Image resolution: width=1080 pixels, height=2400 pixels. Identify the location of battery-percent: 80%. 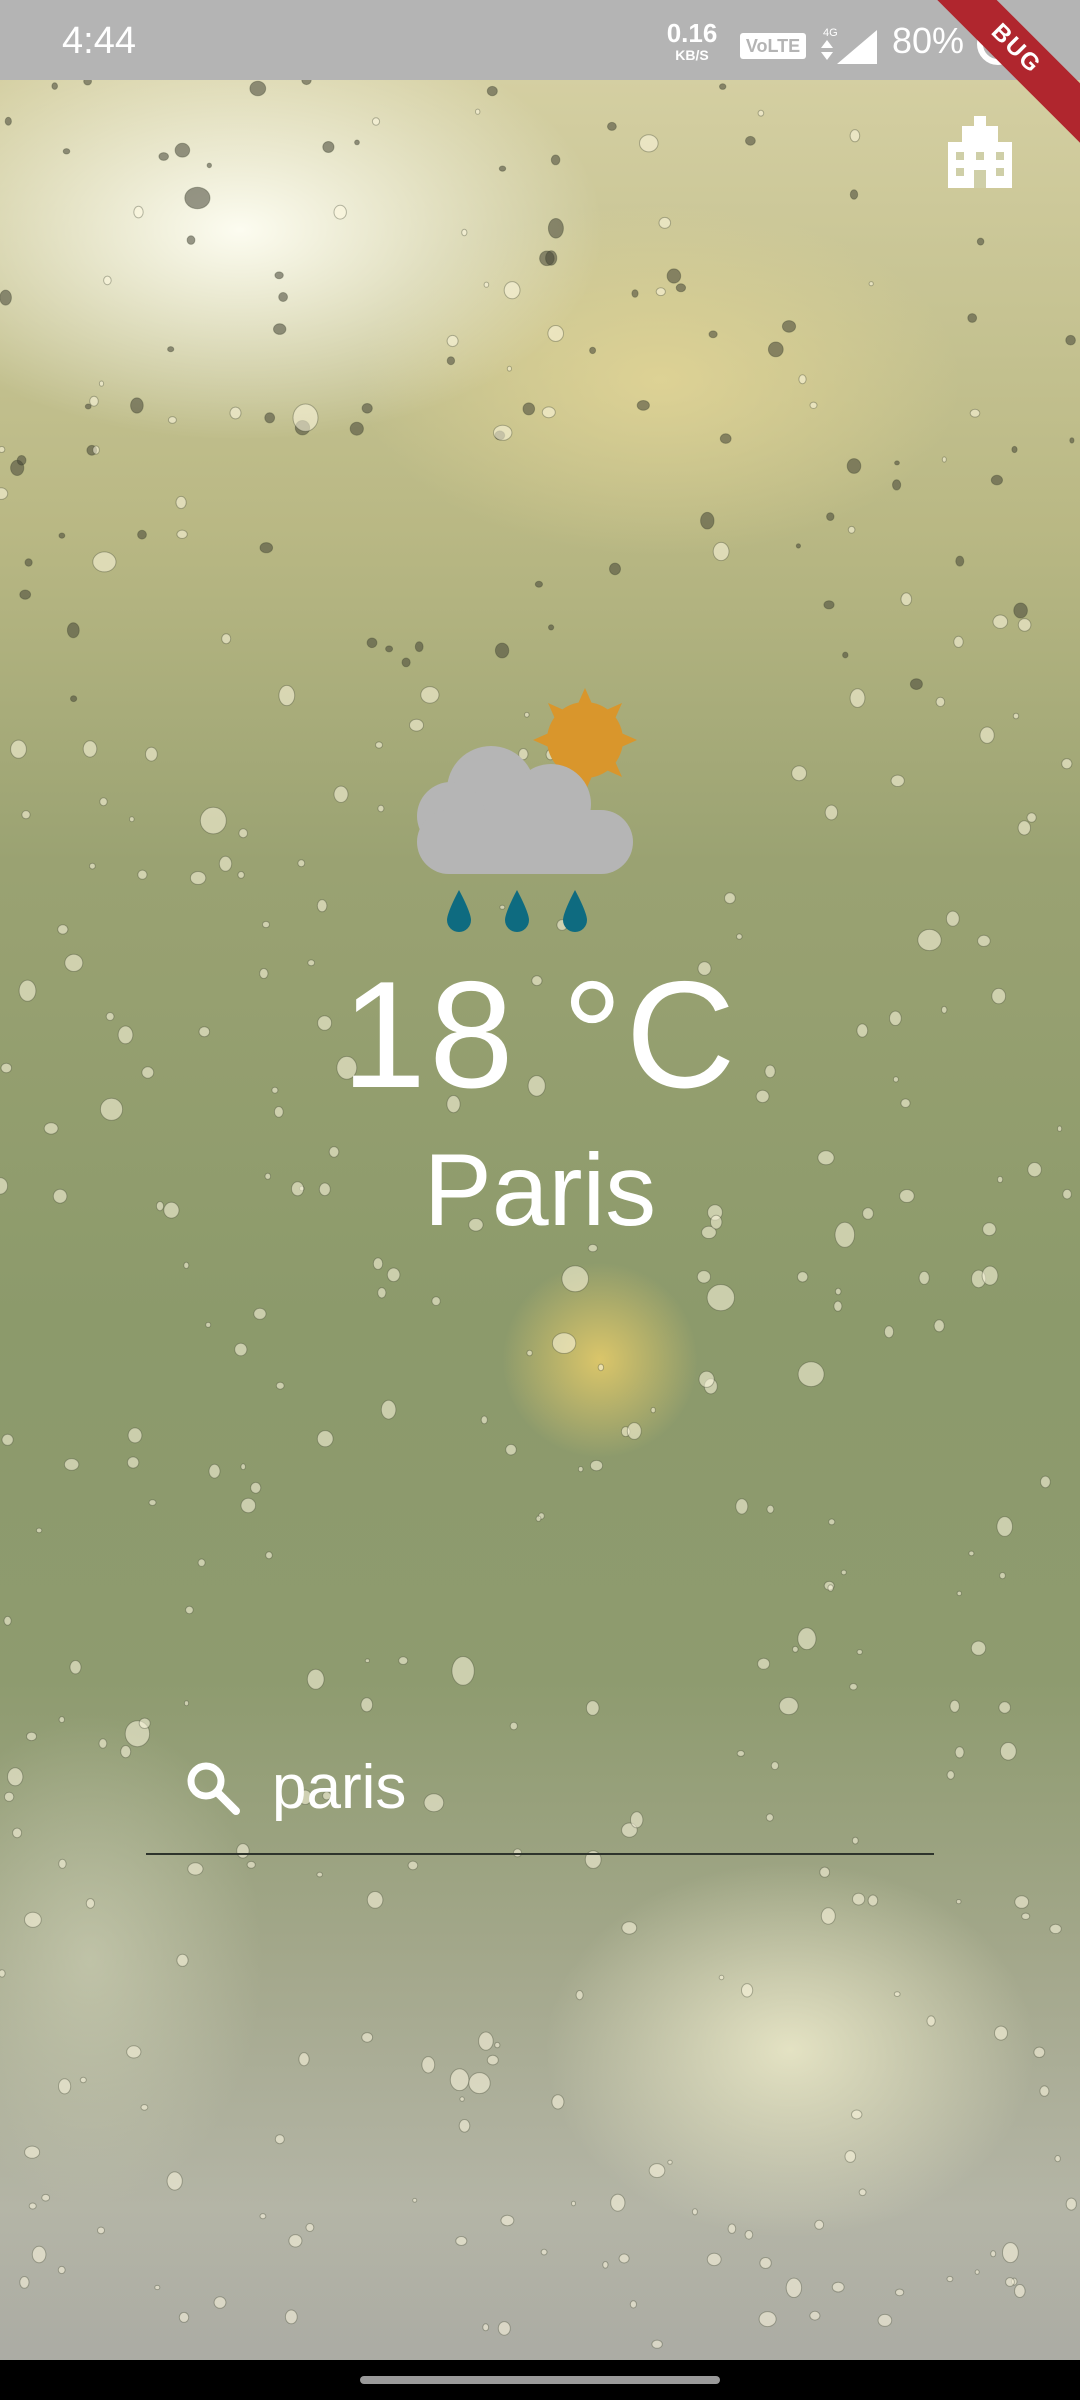
(928, 40).